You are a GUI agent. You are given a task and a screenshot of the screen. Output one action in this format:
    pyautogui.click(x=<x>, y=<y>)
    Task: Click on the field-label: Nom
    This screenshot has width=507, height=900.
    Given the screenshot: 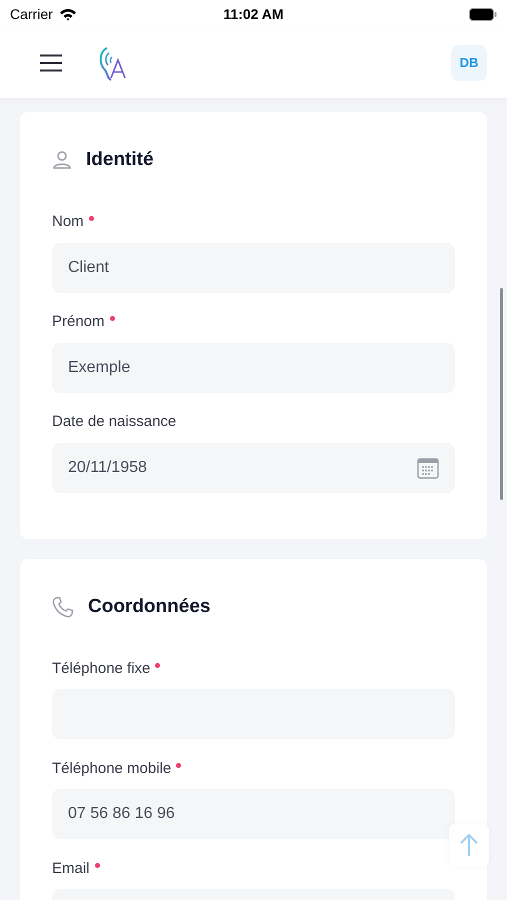 What is the action you would take?
    pyautogui.click(x=68, y=222)
    